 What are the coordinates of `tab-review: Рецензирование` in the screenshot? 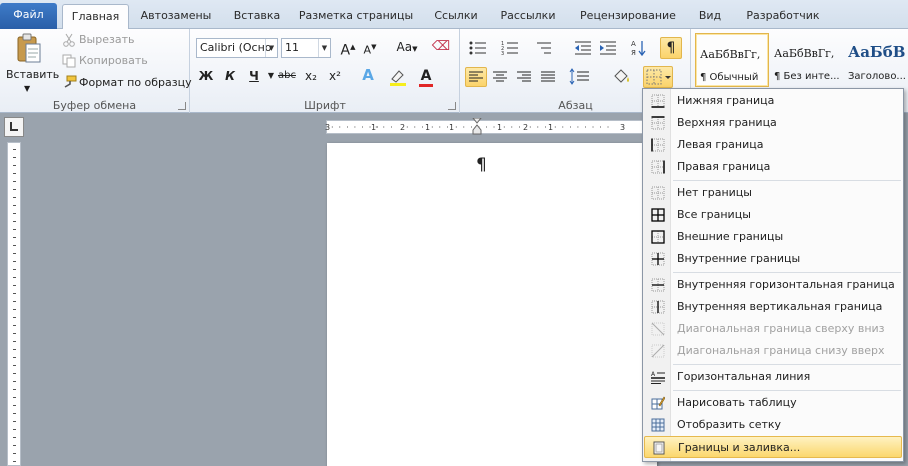 It's located at (628, 16).